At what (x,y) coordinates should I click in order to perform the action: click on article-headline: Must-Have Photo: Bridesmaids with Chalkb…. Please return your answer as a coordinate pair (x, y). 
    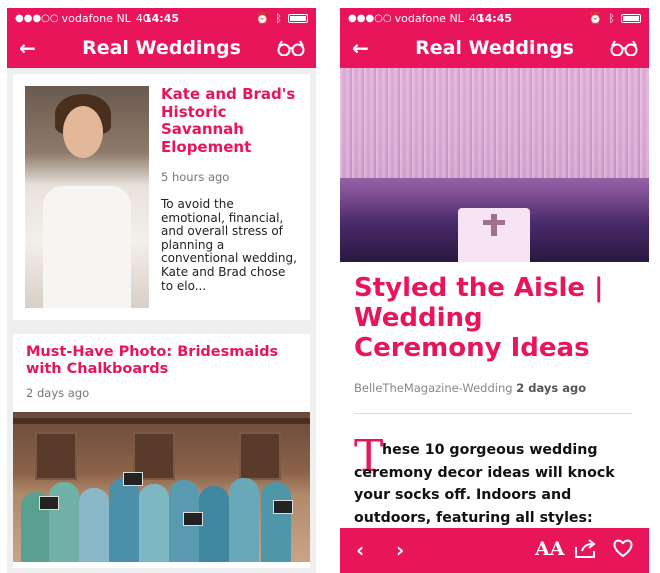
    Looking at the image, I should click on (171, 361).